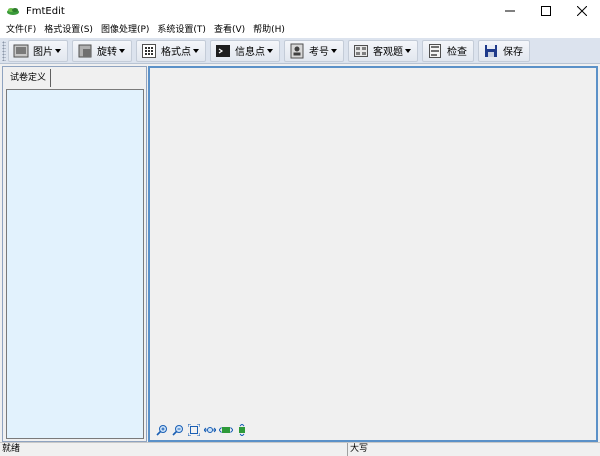 This screenshot has height=456, width=600. I want to click on check-button: 检查, so click(448, 50).